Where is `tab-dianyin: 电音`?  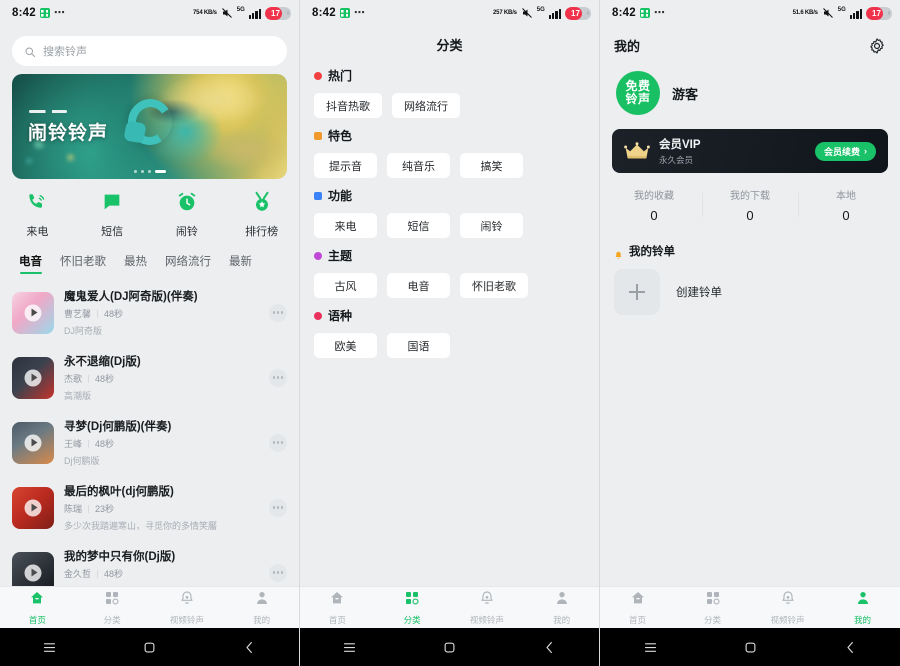
tab-dianyin: 电音 is located at coordinates (30, 262).